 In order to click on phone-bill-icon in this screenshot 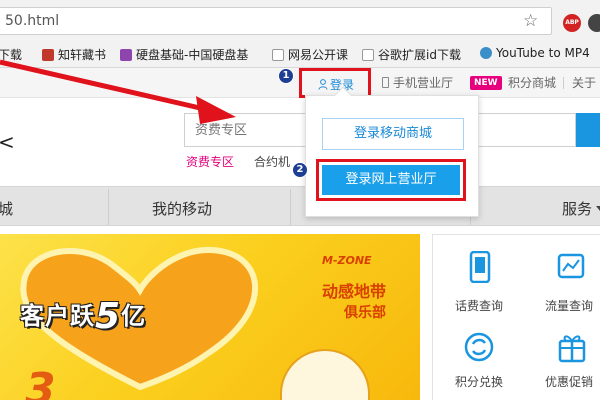, I will do `click(480, 267)`.